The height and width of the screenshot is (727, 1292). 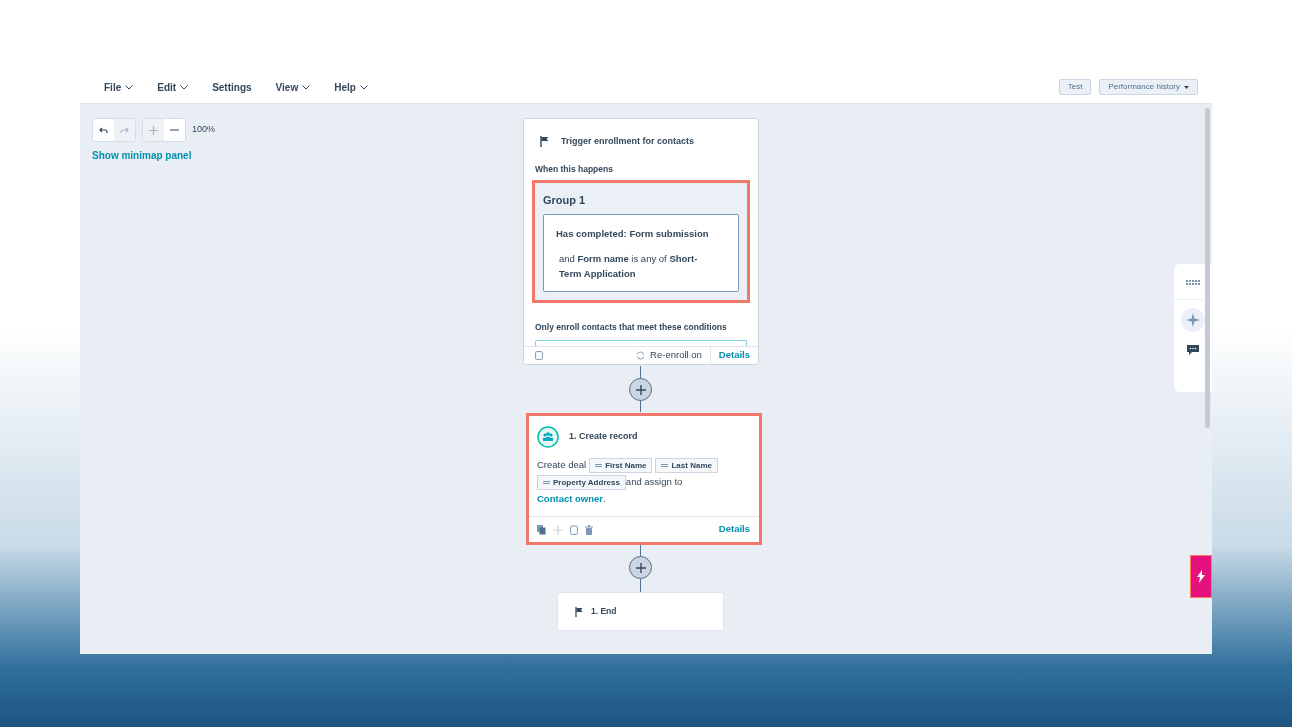 What do you see at coordinates (570, 499) in the screenshot?
I see `owner-link: Contact owner` at bounding box center [570, 499].